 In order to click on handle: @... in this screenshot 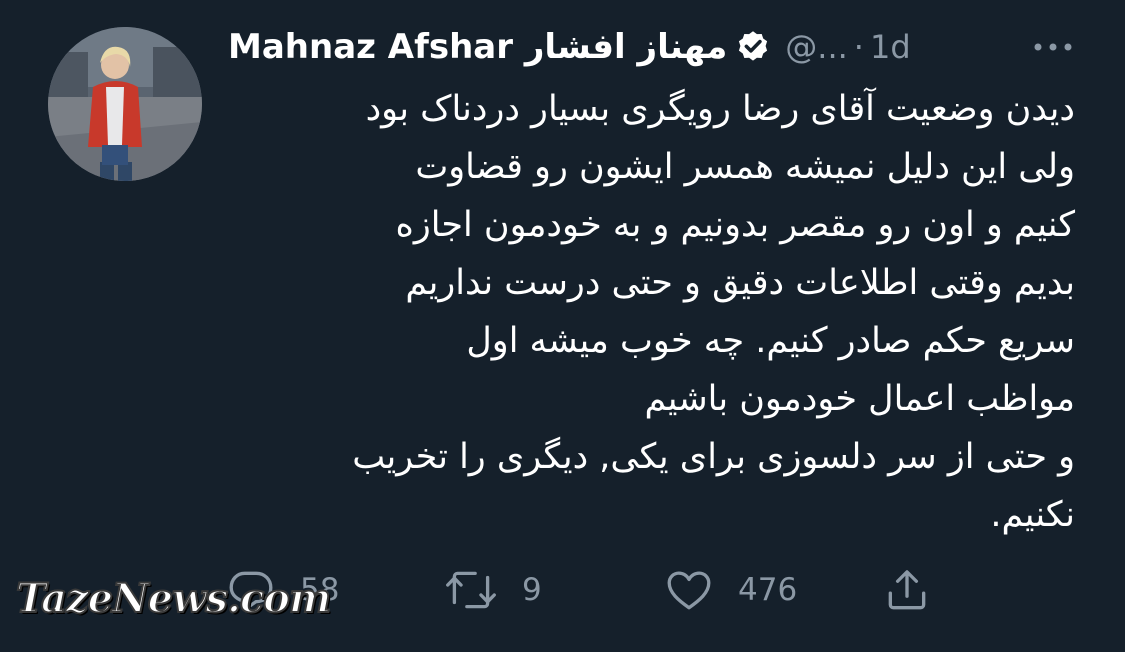, I will do `click(816, 47)`.